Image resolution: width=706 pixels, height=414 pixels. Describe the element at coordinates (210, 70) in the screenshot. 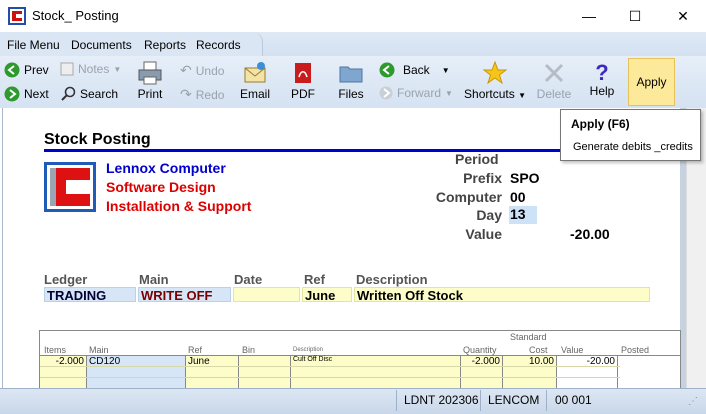

I see `undo-label: Undo` at that location.